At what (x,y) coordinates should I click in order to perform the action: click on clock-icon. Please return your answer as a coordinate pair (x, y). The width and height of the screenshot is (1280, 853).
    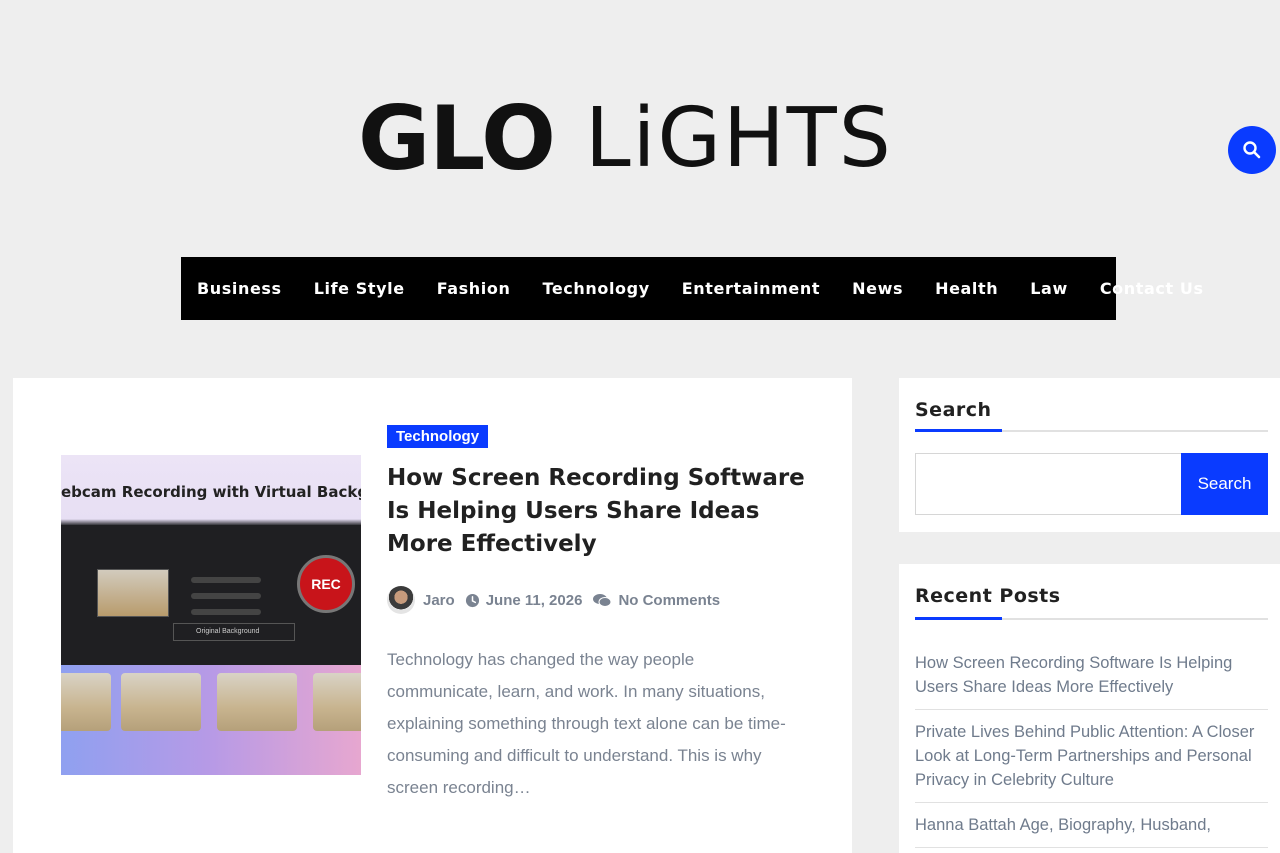
    Looking at the image, I should click on (472, 600).